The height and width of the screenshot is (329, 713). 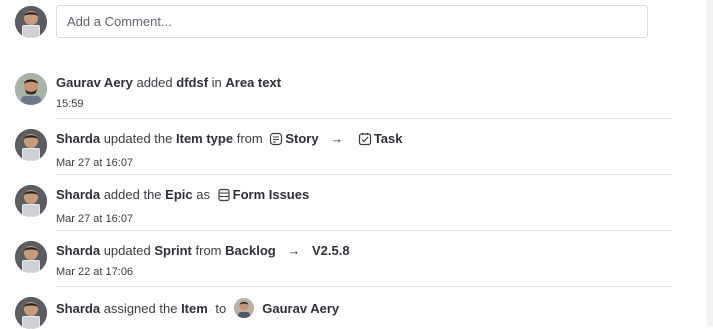 I want to click on comment-input, so click(x=352, y=21).